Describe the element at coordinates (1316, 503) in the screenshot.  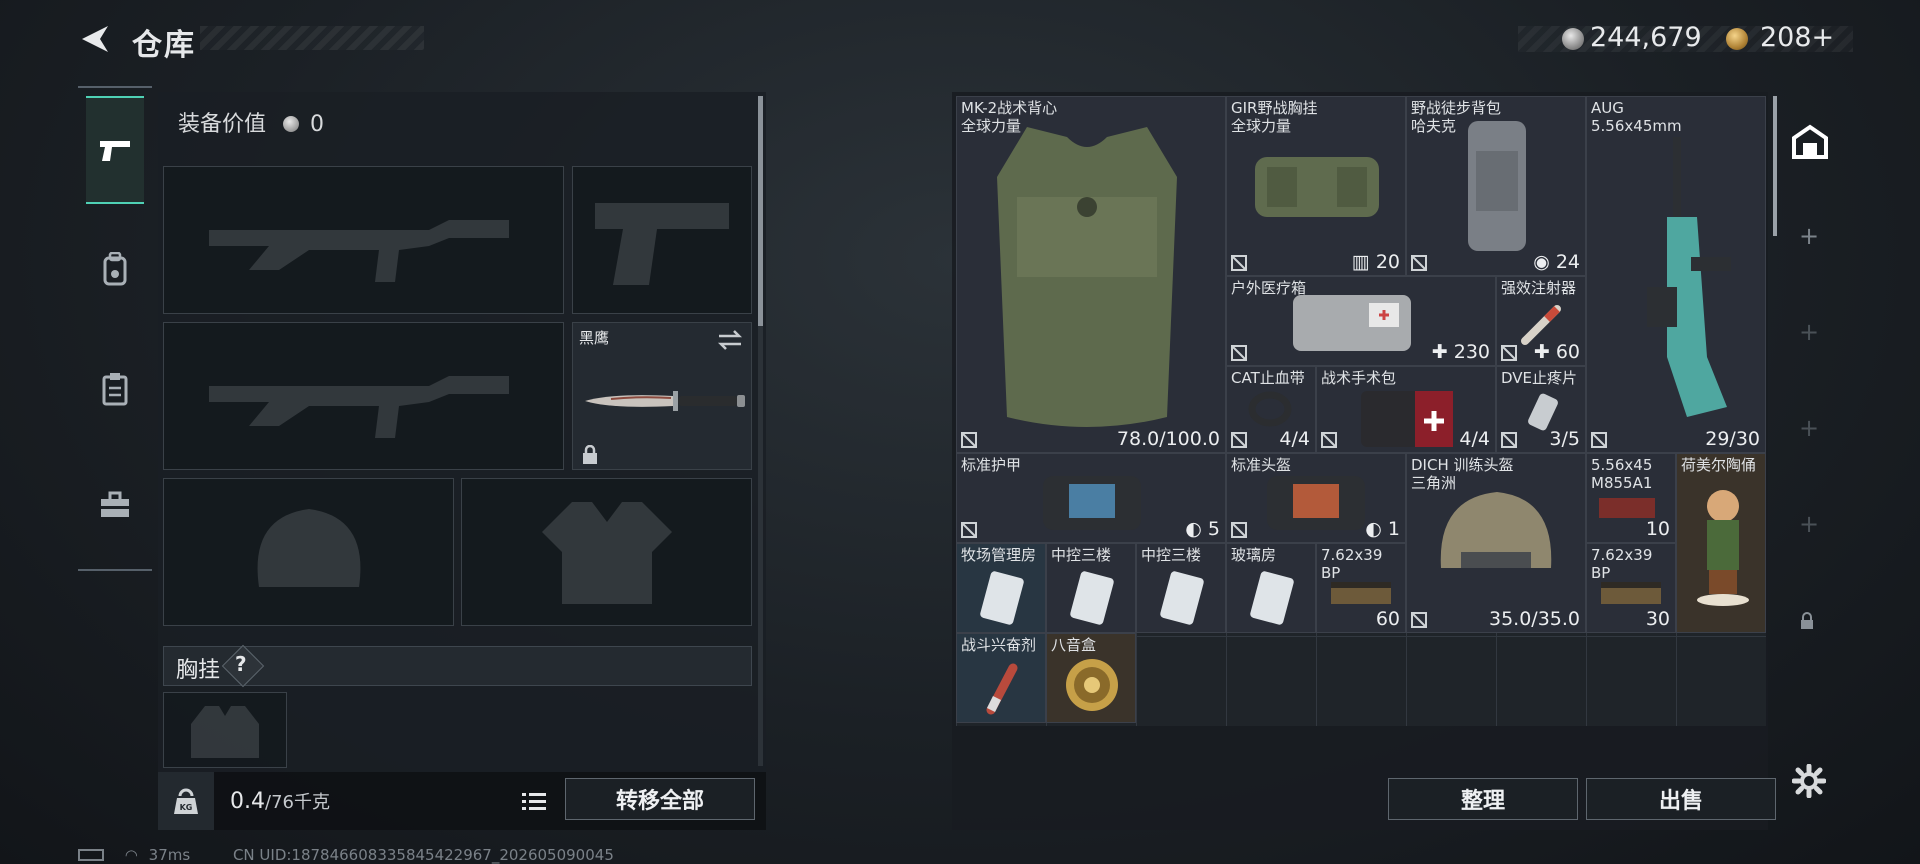
I see `helmet-case-image` at that location.